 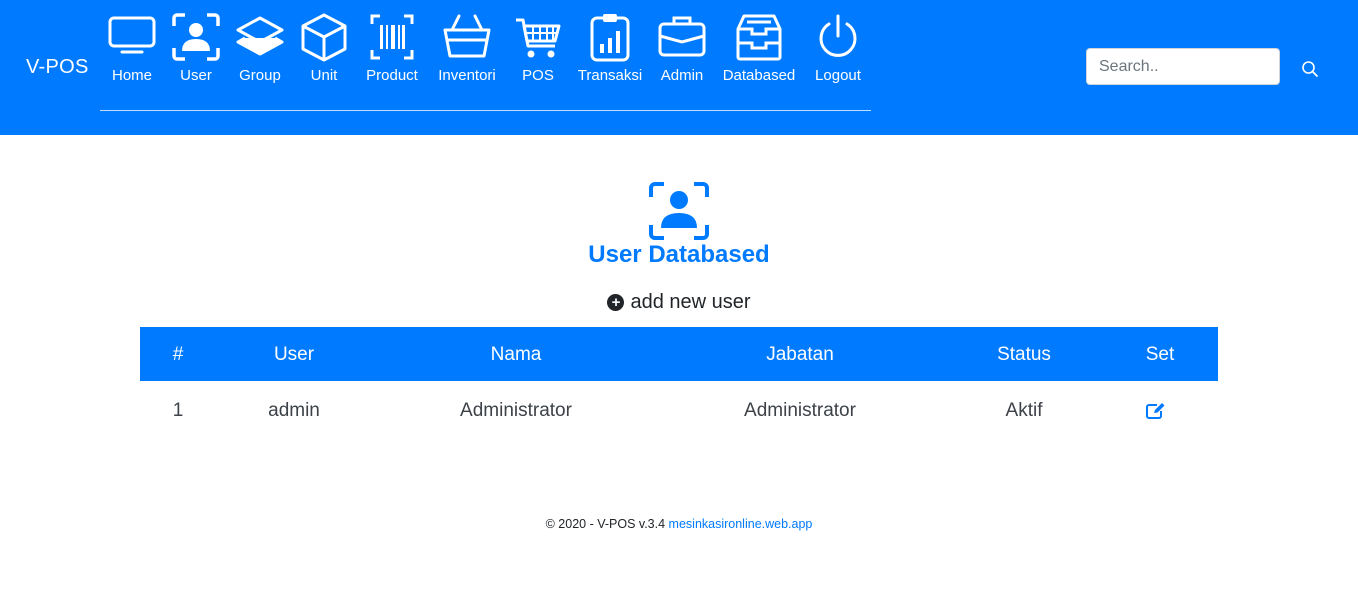 I want to click on nav-item-home: Home, so click(x=132, y=52).